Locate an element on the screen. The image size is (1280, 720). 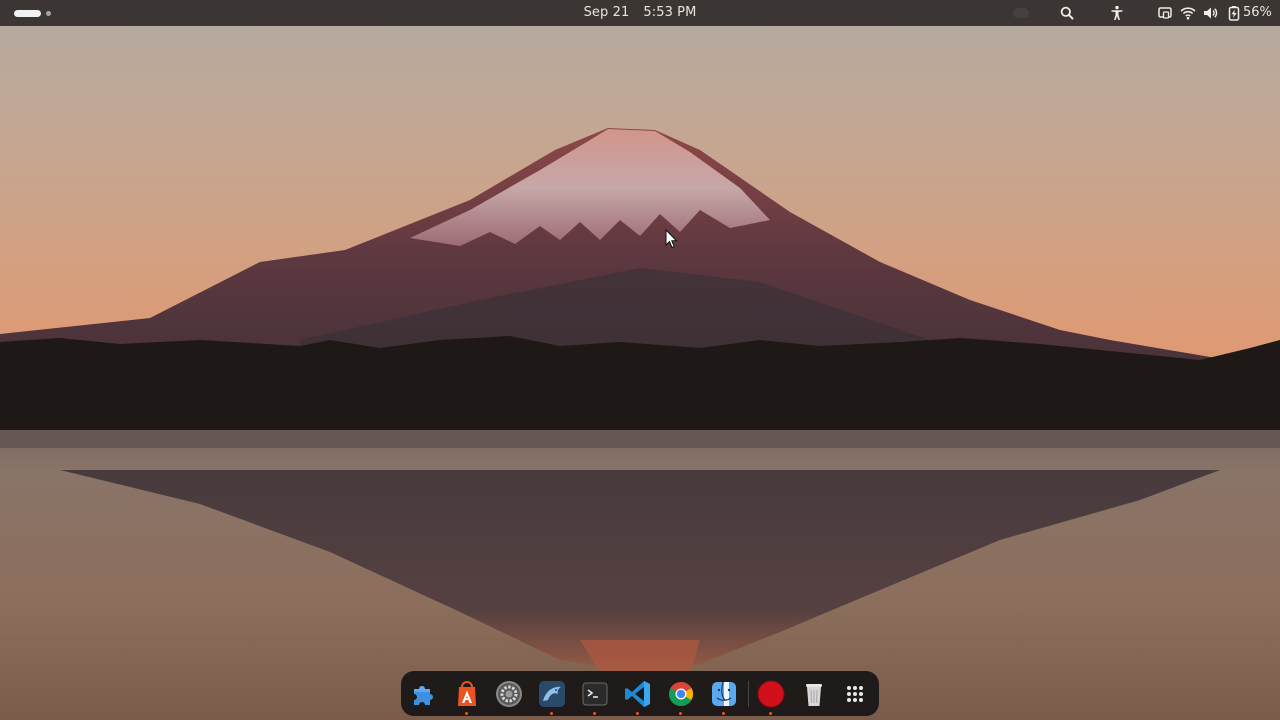
dock-item-mysql-workbench is located at coordinates (552, 696).